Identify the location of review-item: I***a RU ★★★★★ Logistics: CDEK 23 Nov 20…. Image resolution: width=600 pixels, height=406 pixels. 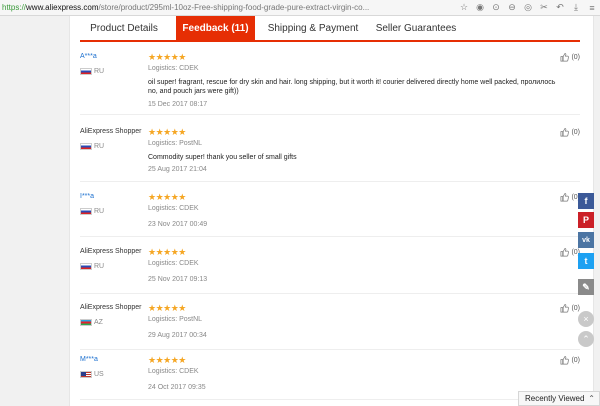
(330, 215).